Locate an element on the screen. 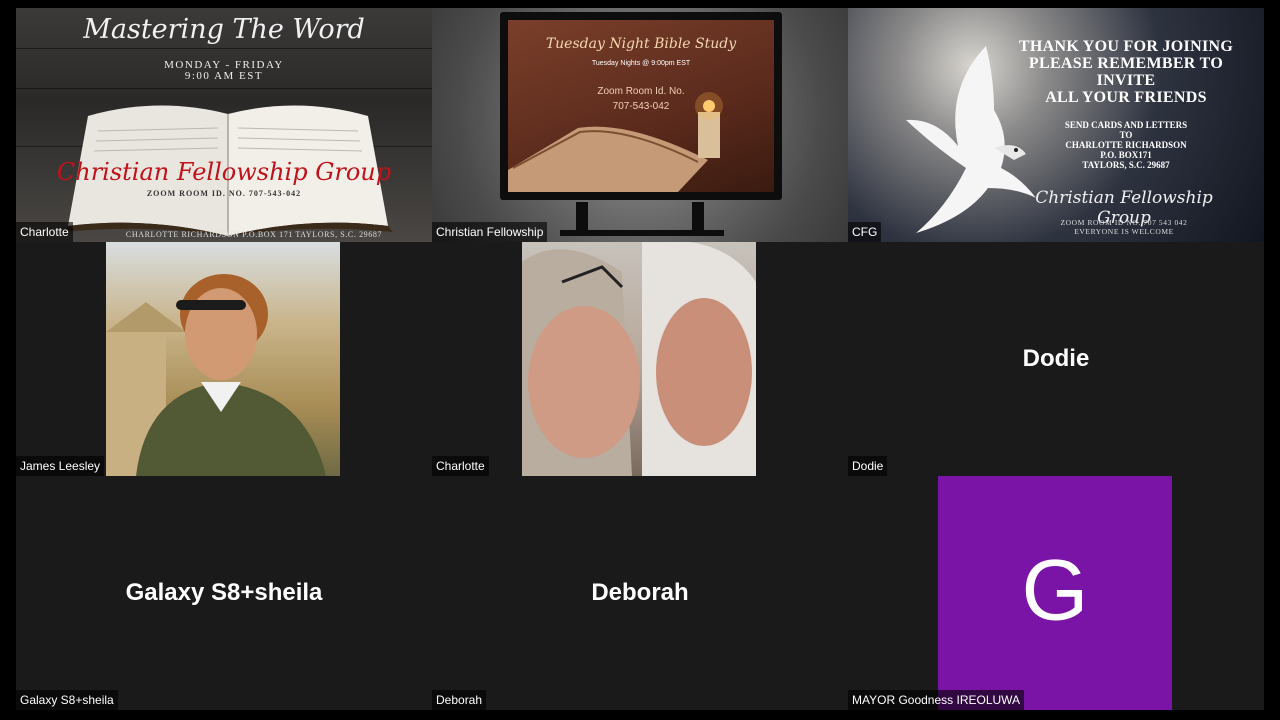 The height and width of the screenshot is (720, 1280). participant-name-label: James Leesley is located at coordinates (60, 466).